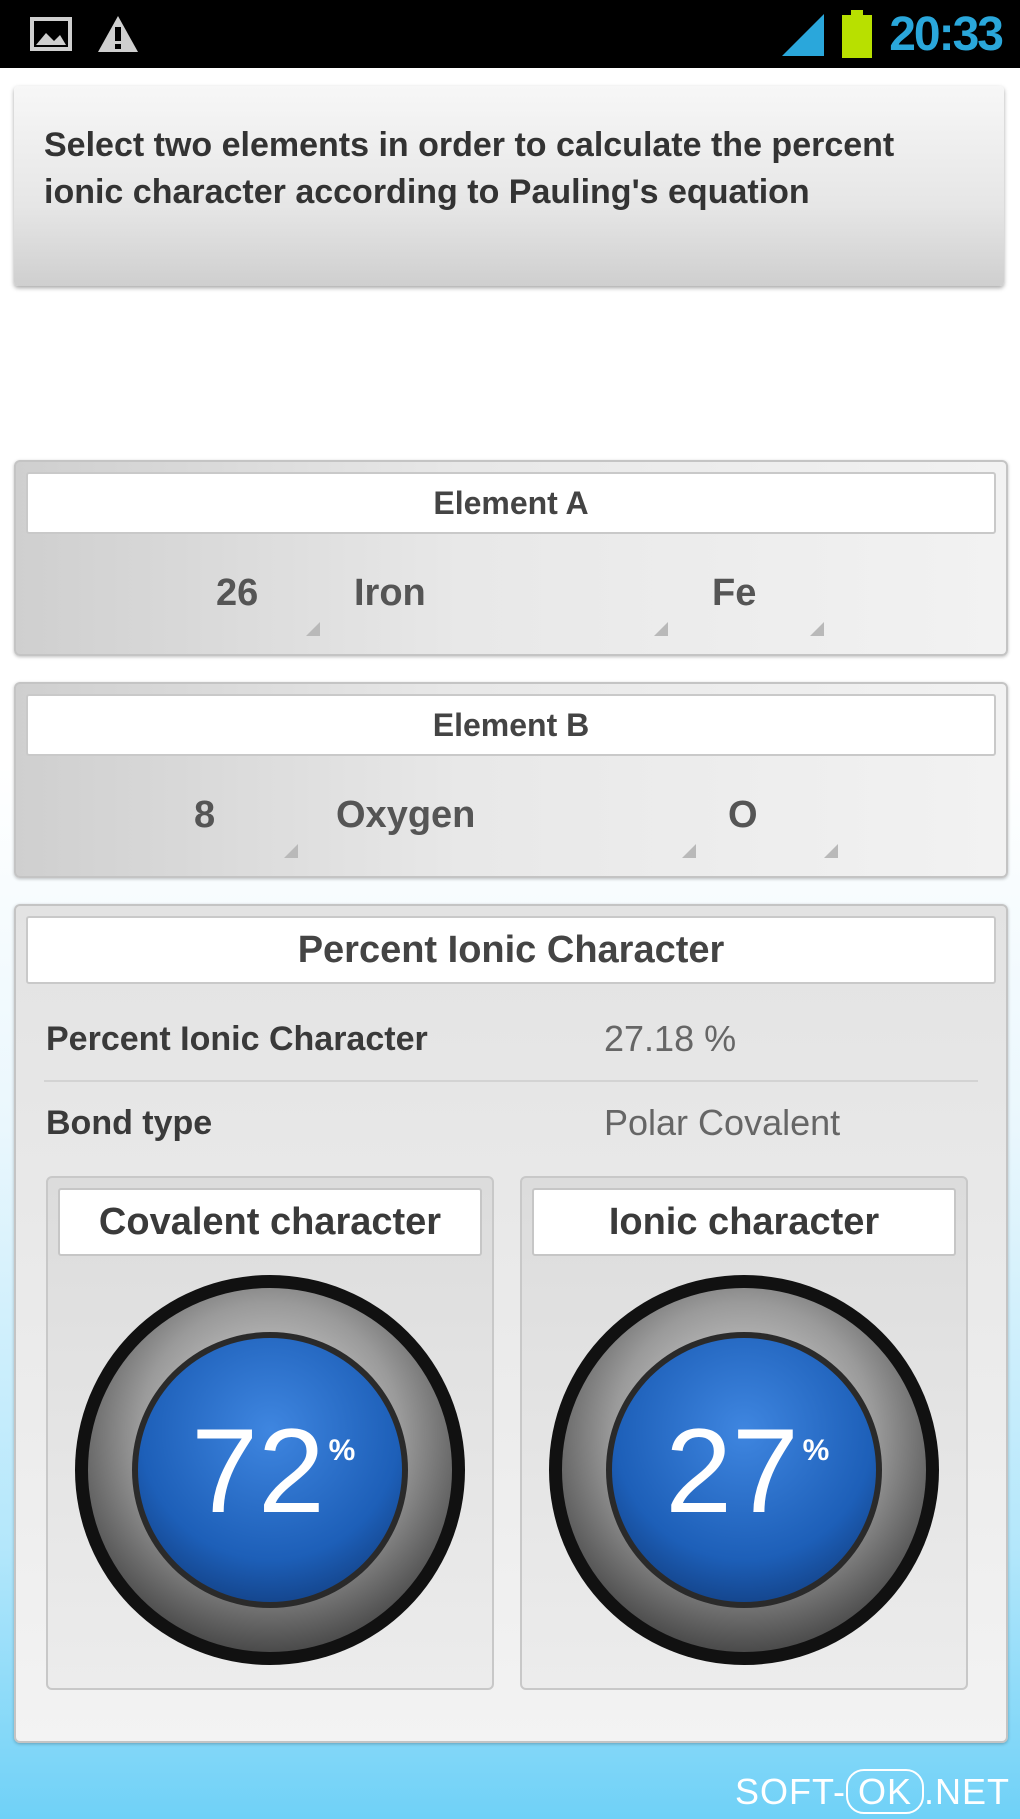 This screenshot has width=1020, height=1819. What do you see at coordinates (734, 593) in the screenshot?
I see `element-a-symbol-picker: Fe` at bounding box center [734, 593].